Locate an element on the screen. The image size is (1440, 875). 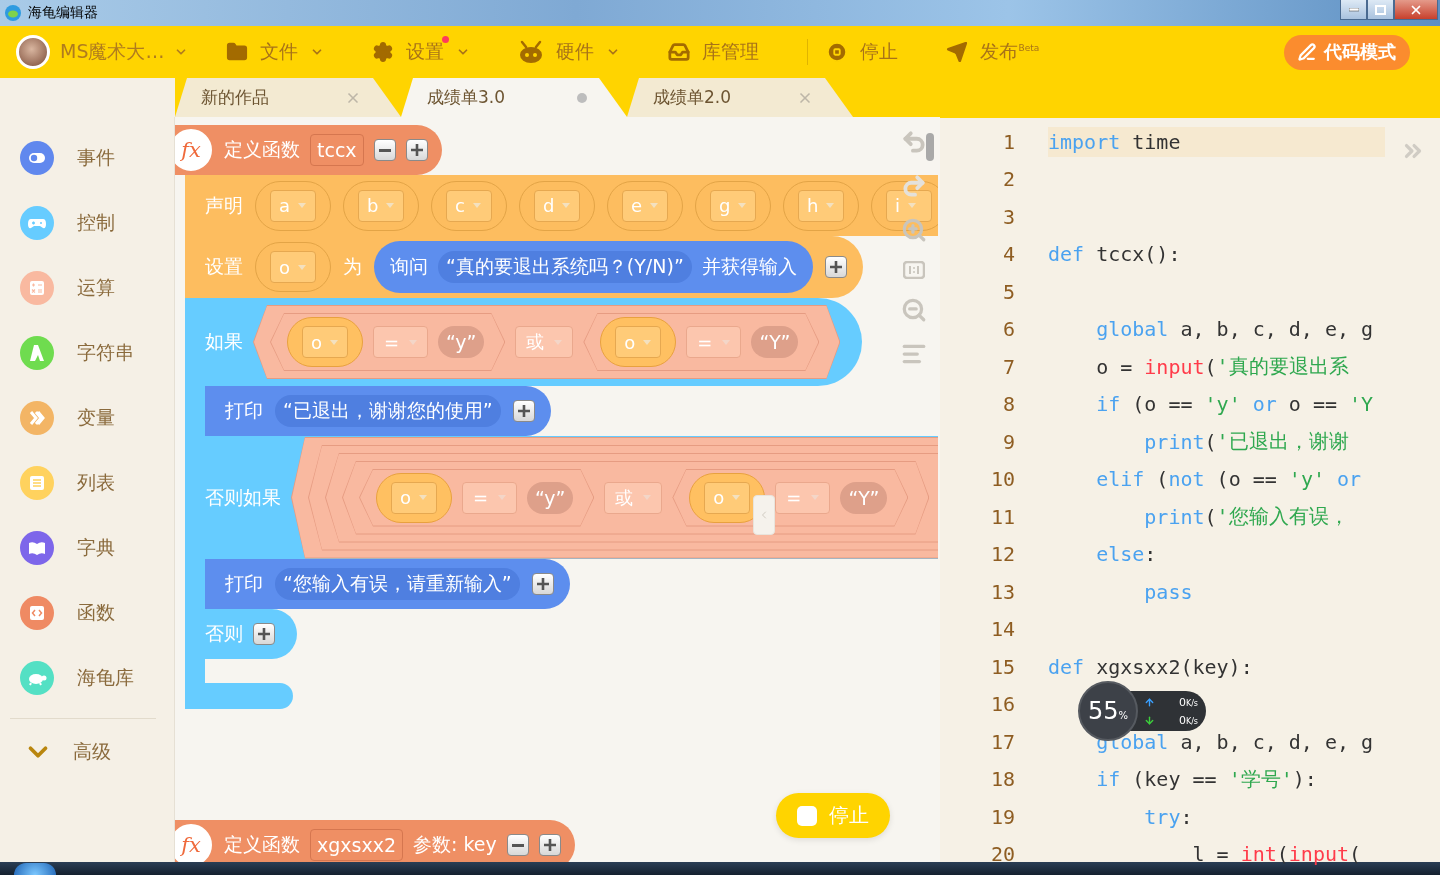
category-item: 列表 is located at coordinates (87, 482).